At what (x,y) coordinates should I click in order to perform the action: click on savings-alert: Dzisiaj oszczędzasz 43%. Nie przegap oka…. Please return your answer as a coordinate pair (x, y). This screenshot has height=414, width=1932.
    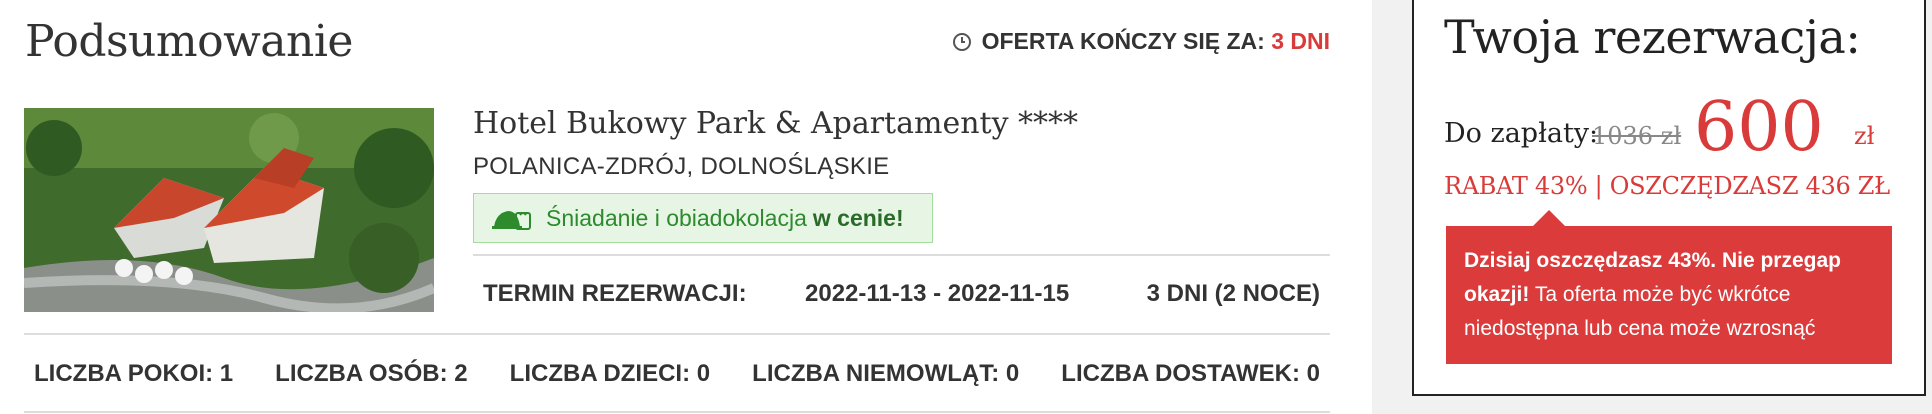
    Looking at the image, I should click on (1669, 295).